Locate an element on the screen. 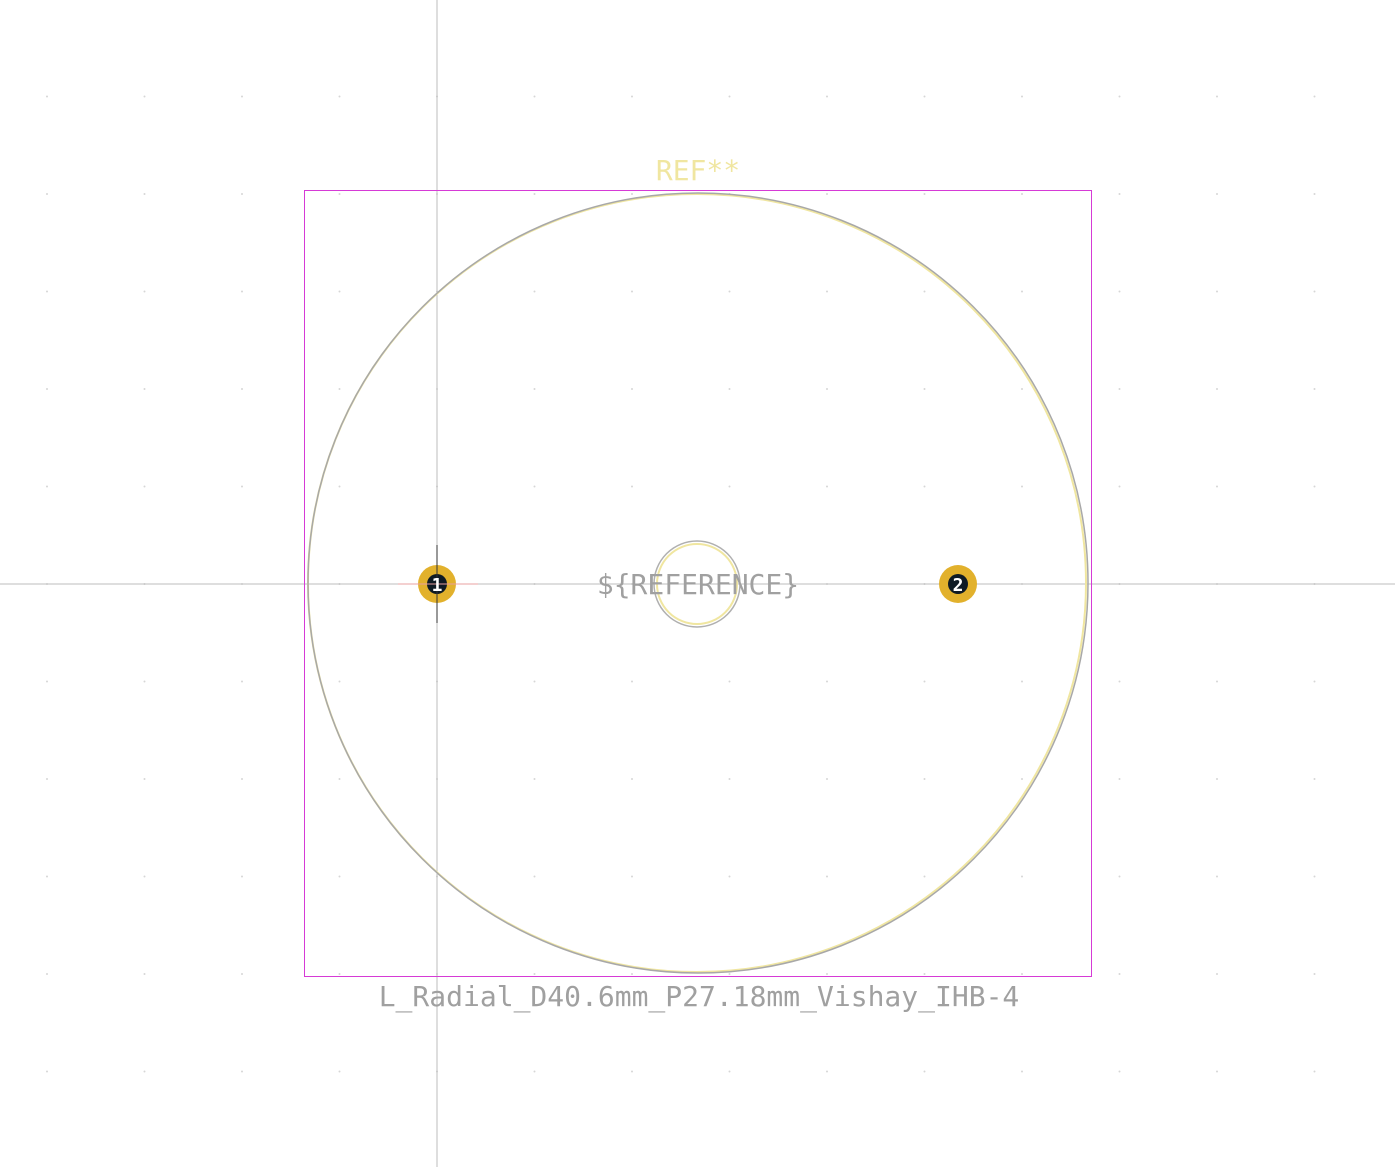 The height and width of the screenshot is (1167, 1395). reference-field-label: ${REFERENCE} is located at coordinates (698, 584).